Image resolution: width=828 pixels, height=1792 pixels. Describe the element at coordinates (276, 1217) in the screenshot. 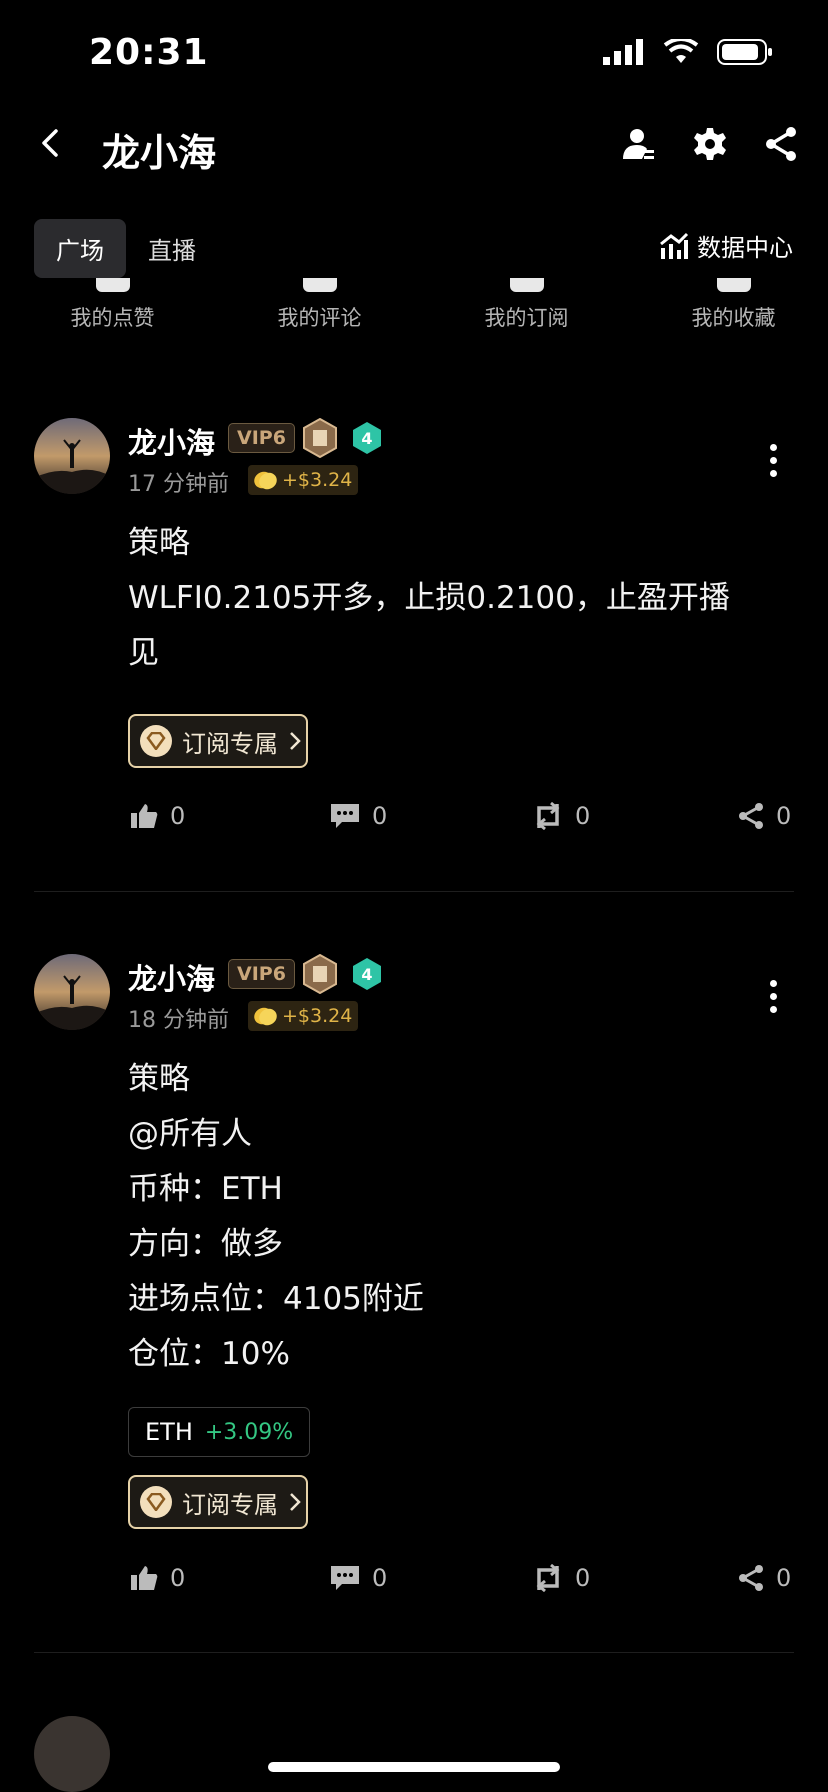

I see `post-content: 策略 @所有人 币种：ETH 方向：做多 进场点位：4105附近 仓位：10%` at that location.